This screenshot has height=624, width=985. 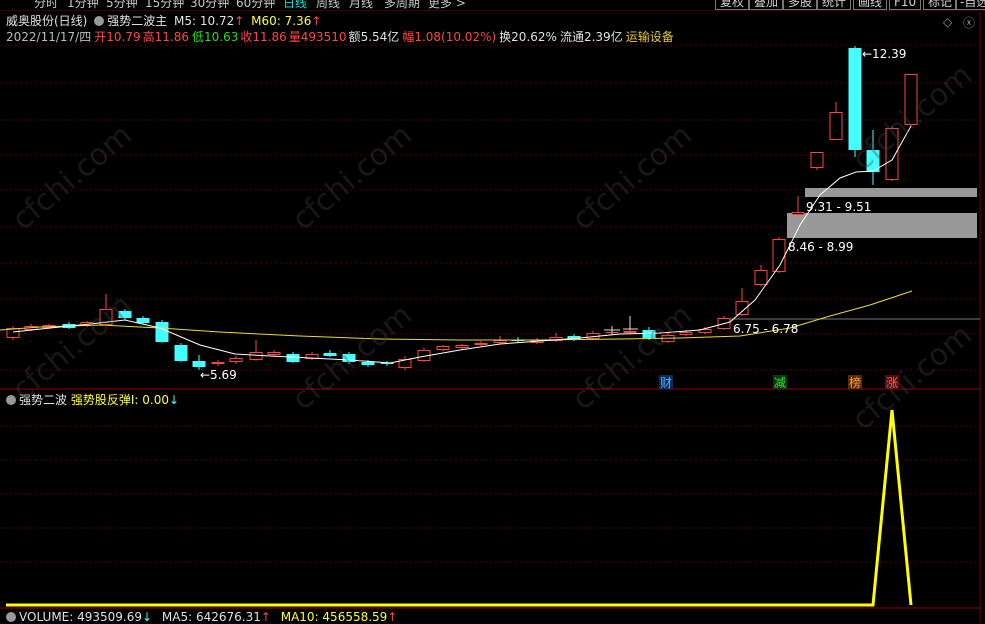 What do you see at coordinates (286, 21) in the screenshot?
I see `m60-value: M60: 7.36↑` at bounding box center [286, 21].